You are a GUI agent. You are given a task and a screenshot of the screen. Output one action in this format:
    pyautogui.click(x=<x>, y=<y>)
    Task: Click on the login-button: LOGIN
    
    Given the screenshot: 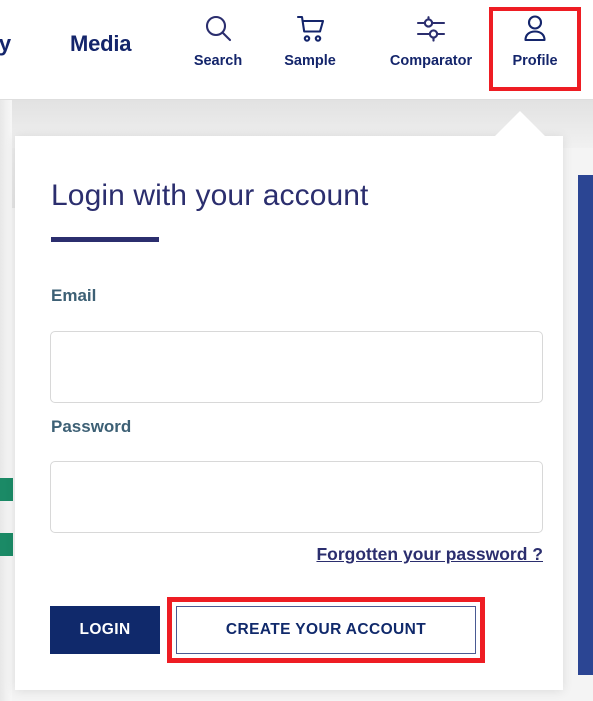 What is the action you would take?
    pyautogui.click(x=105, y=630)
    